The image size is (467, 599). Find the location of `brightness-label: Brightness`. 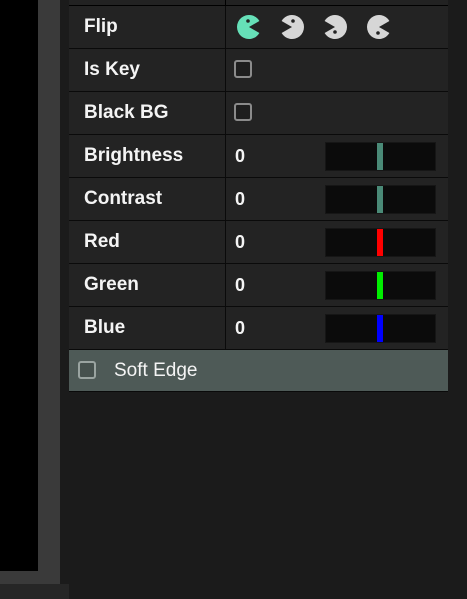

brightness-label: Brightness is located at coordinates (134, 155).